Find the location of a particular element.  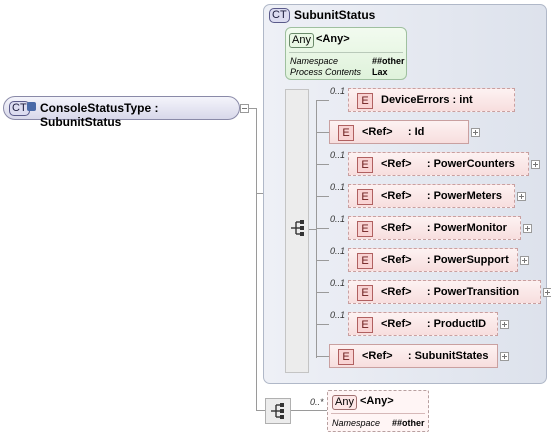

element-label: <Ref> : SubunitStates is located at coordinates (425, 356).